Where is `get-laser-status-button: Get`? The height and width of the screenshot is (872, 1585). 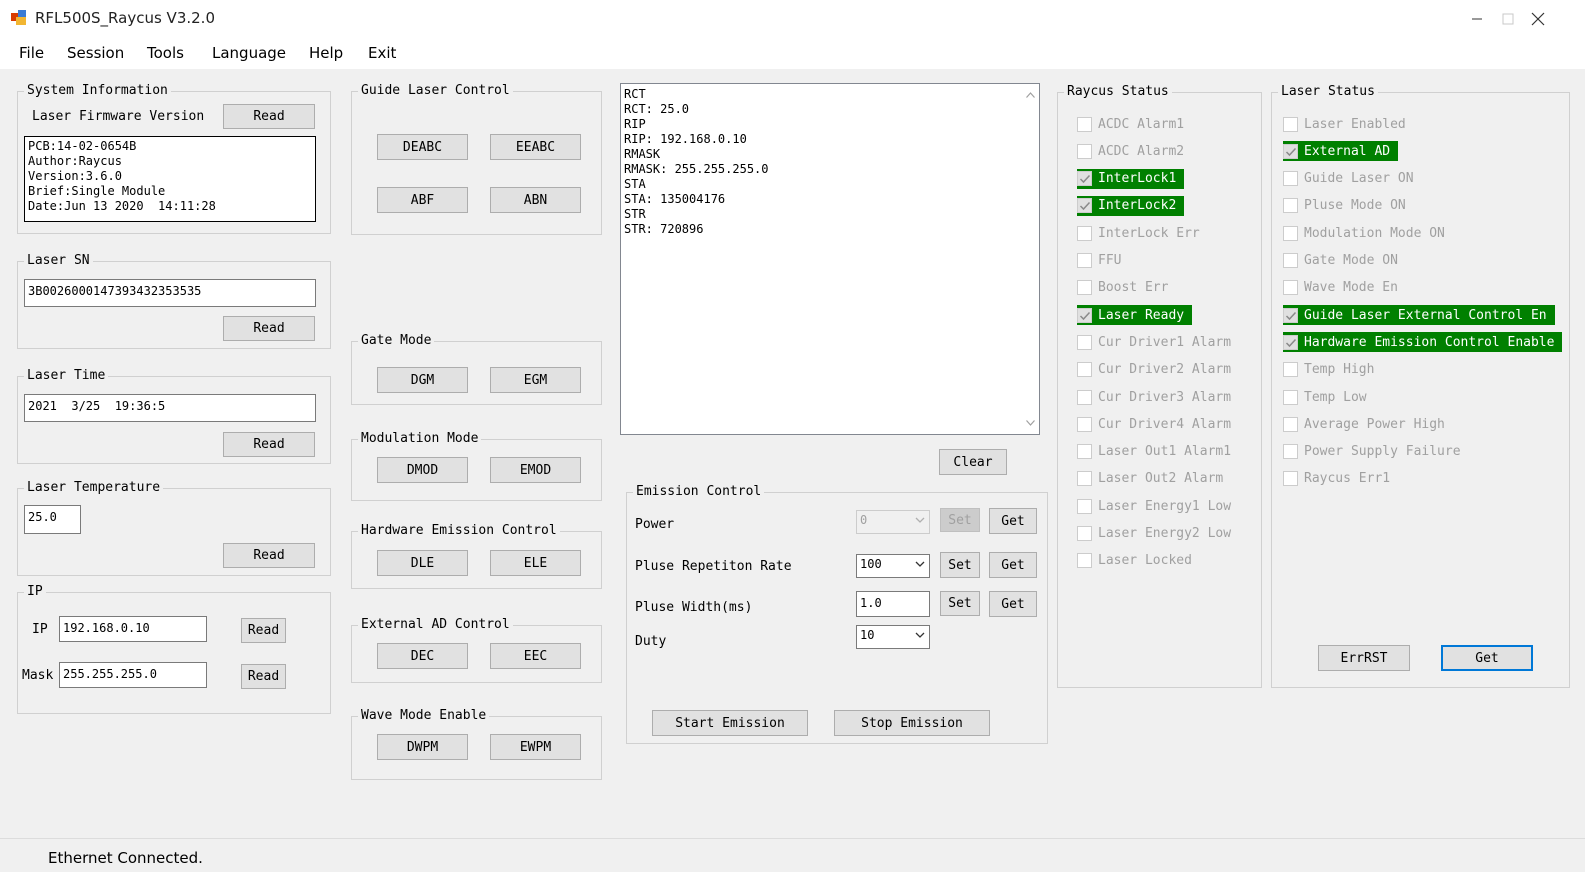
get-laser-status-button: Get is located at coordinates (1487, 658).